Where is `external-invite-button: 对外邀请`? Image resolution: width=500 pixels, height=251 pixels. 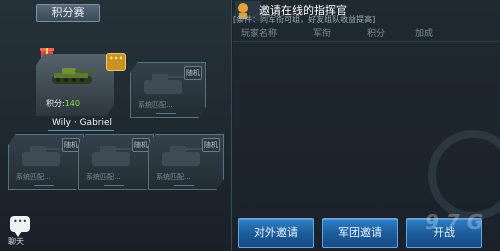
external-invite-button: 对外邀请 is located at coordinates (276, 233).